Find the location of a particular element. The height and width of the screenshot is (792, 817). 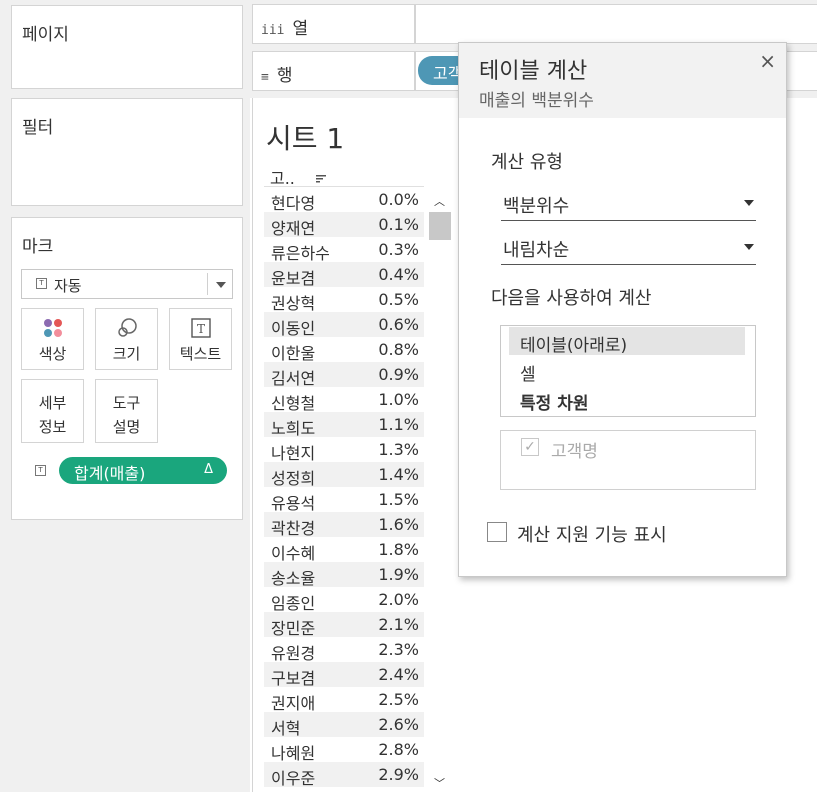

table-row: 권지애 2.5% is located at coordinates (344, 700).